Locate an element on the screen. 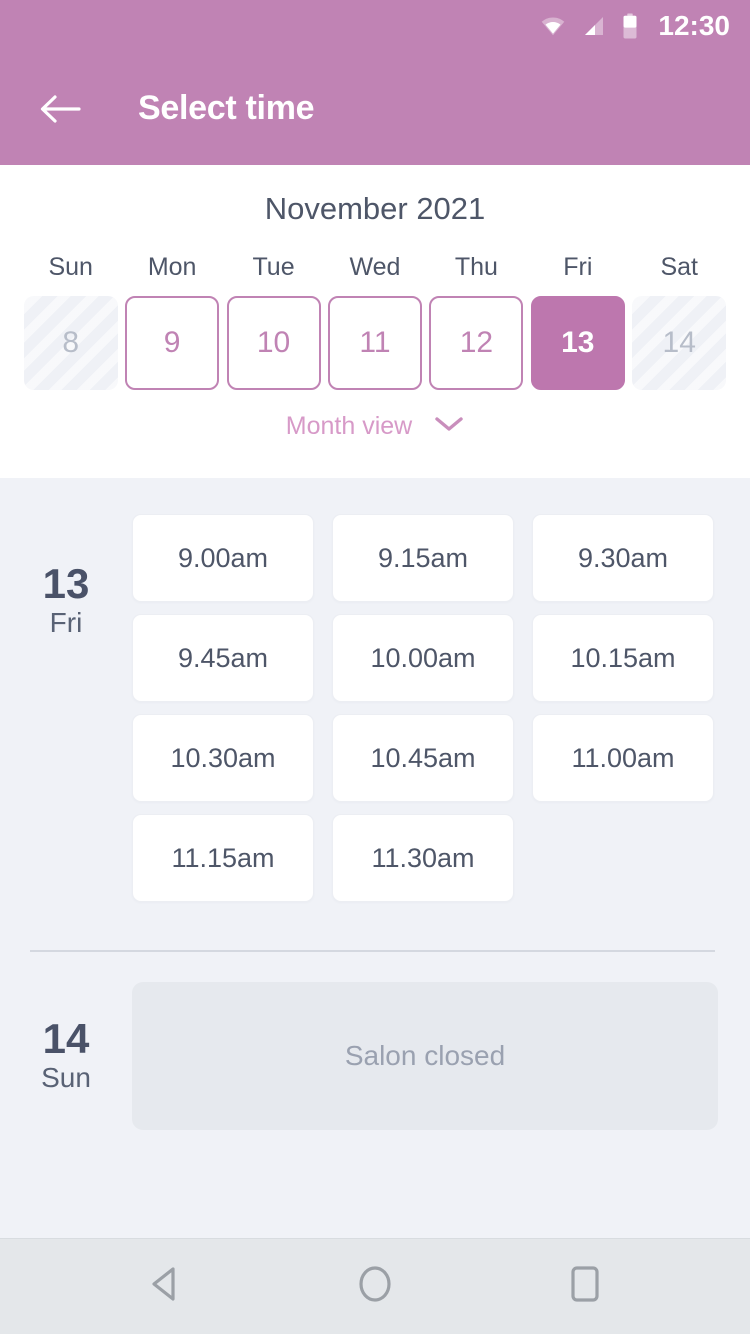 The height and width of the screenshot is (1334, 750). nav-back-button is located at coordinates (165, 1287).